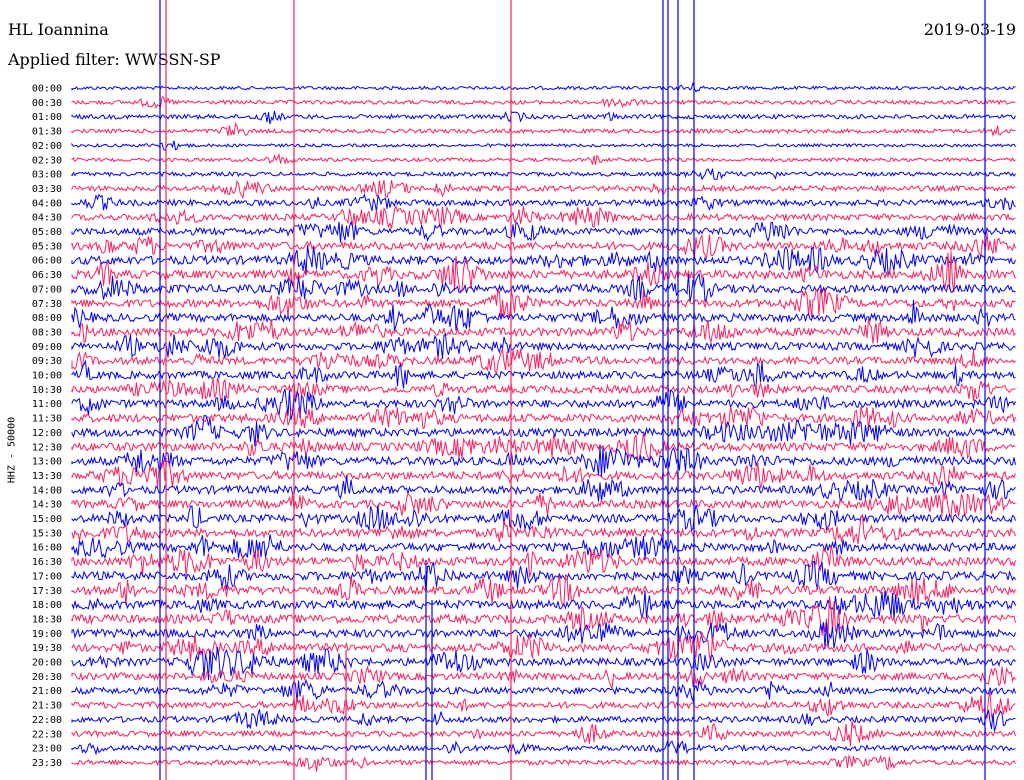  I want to click on tick-label: 23:30, so click(47, 763).